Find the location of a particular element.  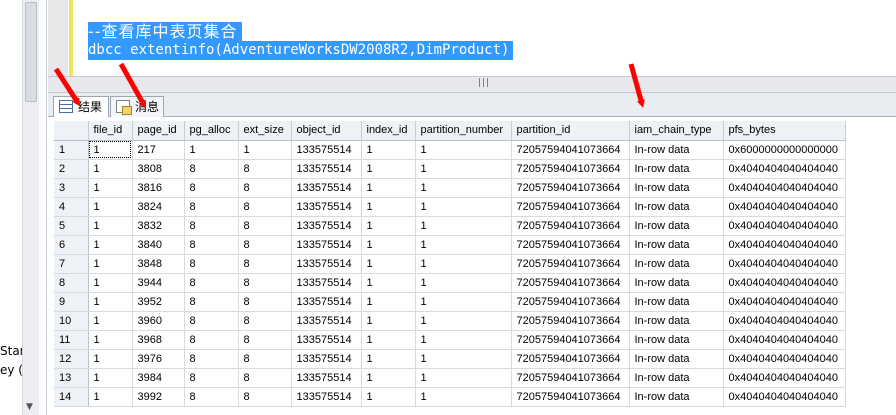

column-header-object-id: object_id is located at coordinates (326, 131).